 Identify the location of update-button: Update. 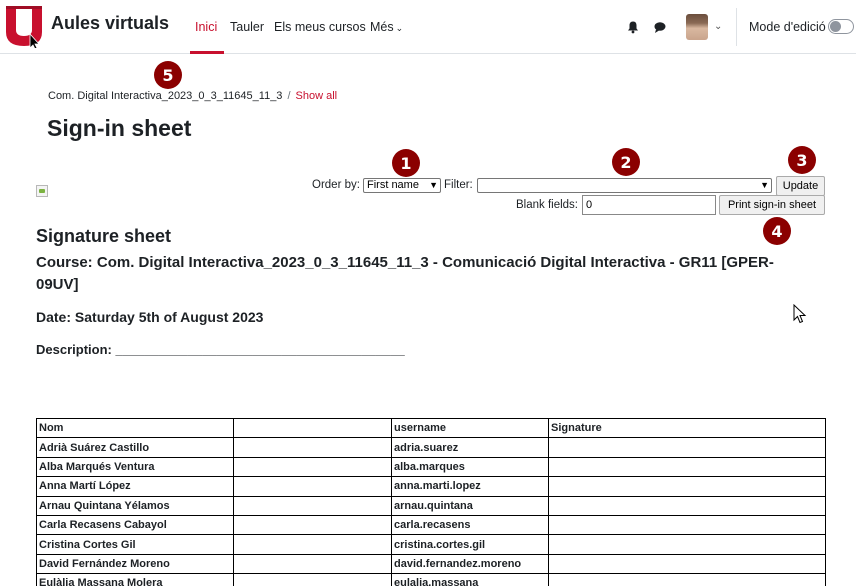
(800, 186).